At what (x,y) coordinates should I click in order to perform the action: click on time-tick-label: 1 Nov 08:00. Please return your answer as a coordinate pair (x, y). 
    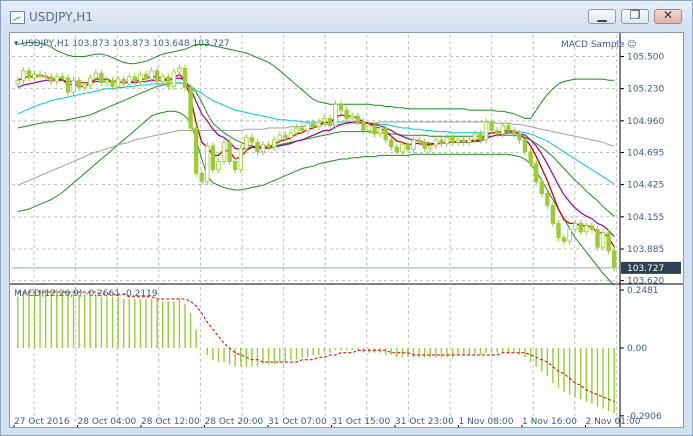
    Looking at the image, I should click on (486, 422).